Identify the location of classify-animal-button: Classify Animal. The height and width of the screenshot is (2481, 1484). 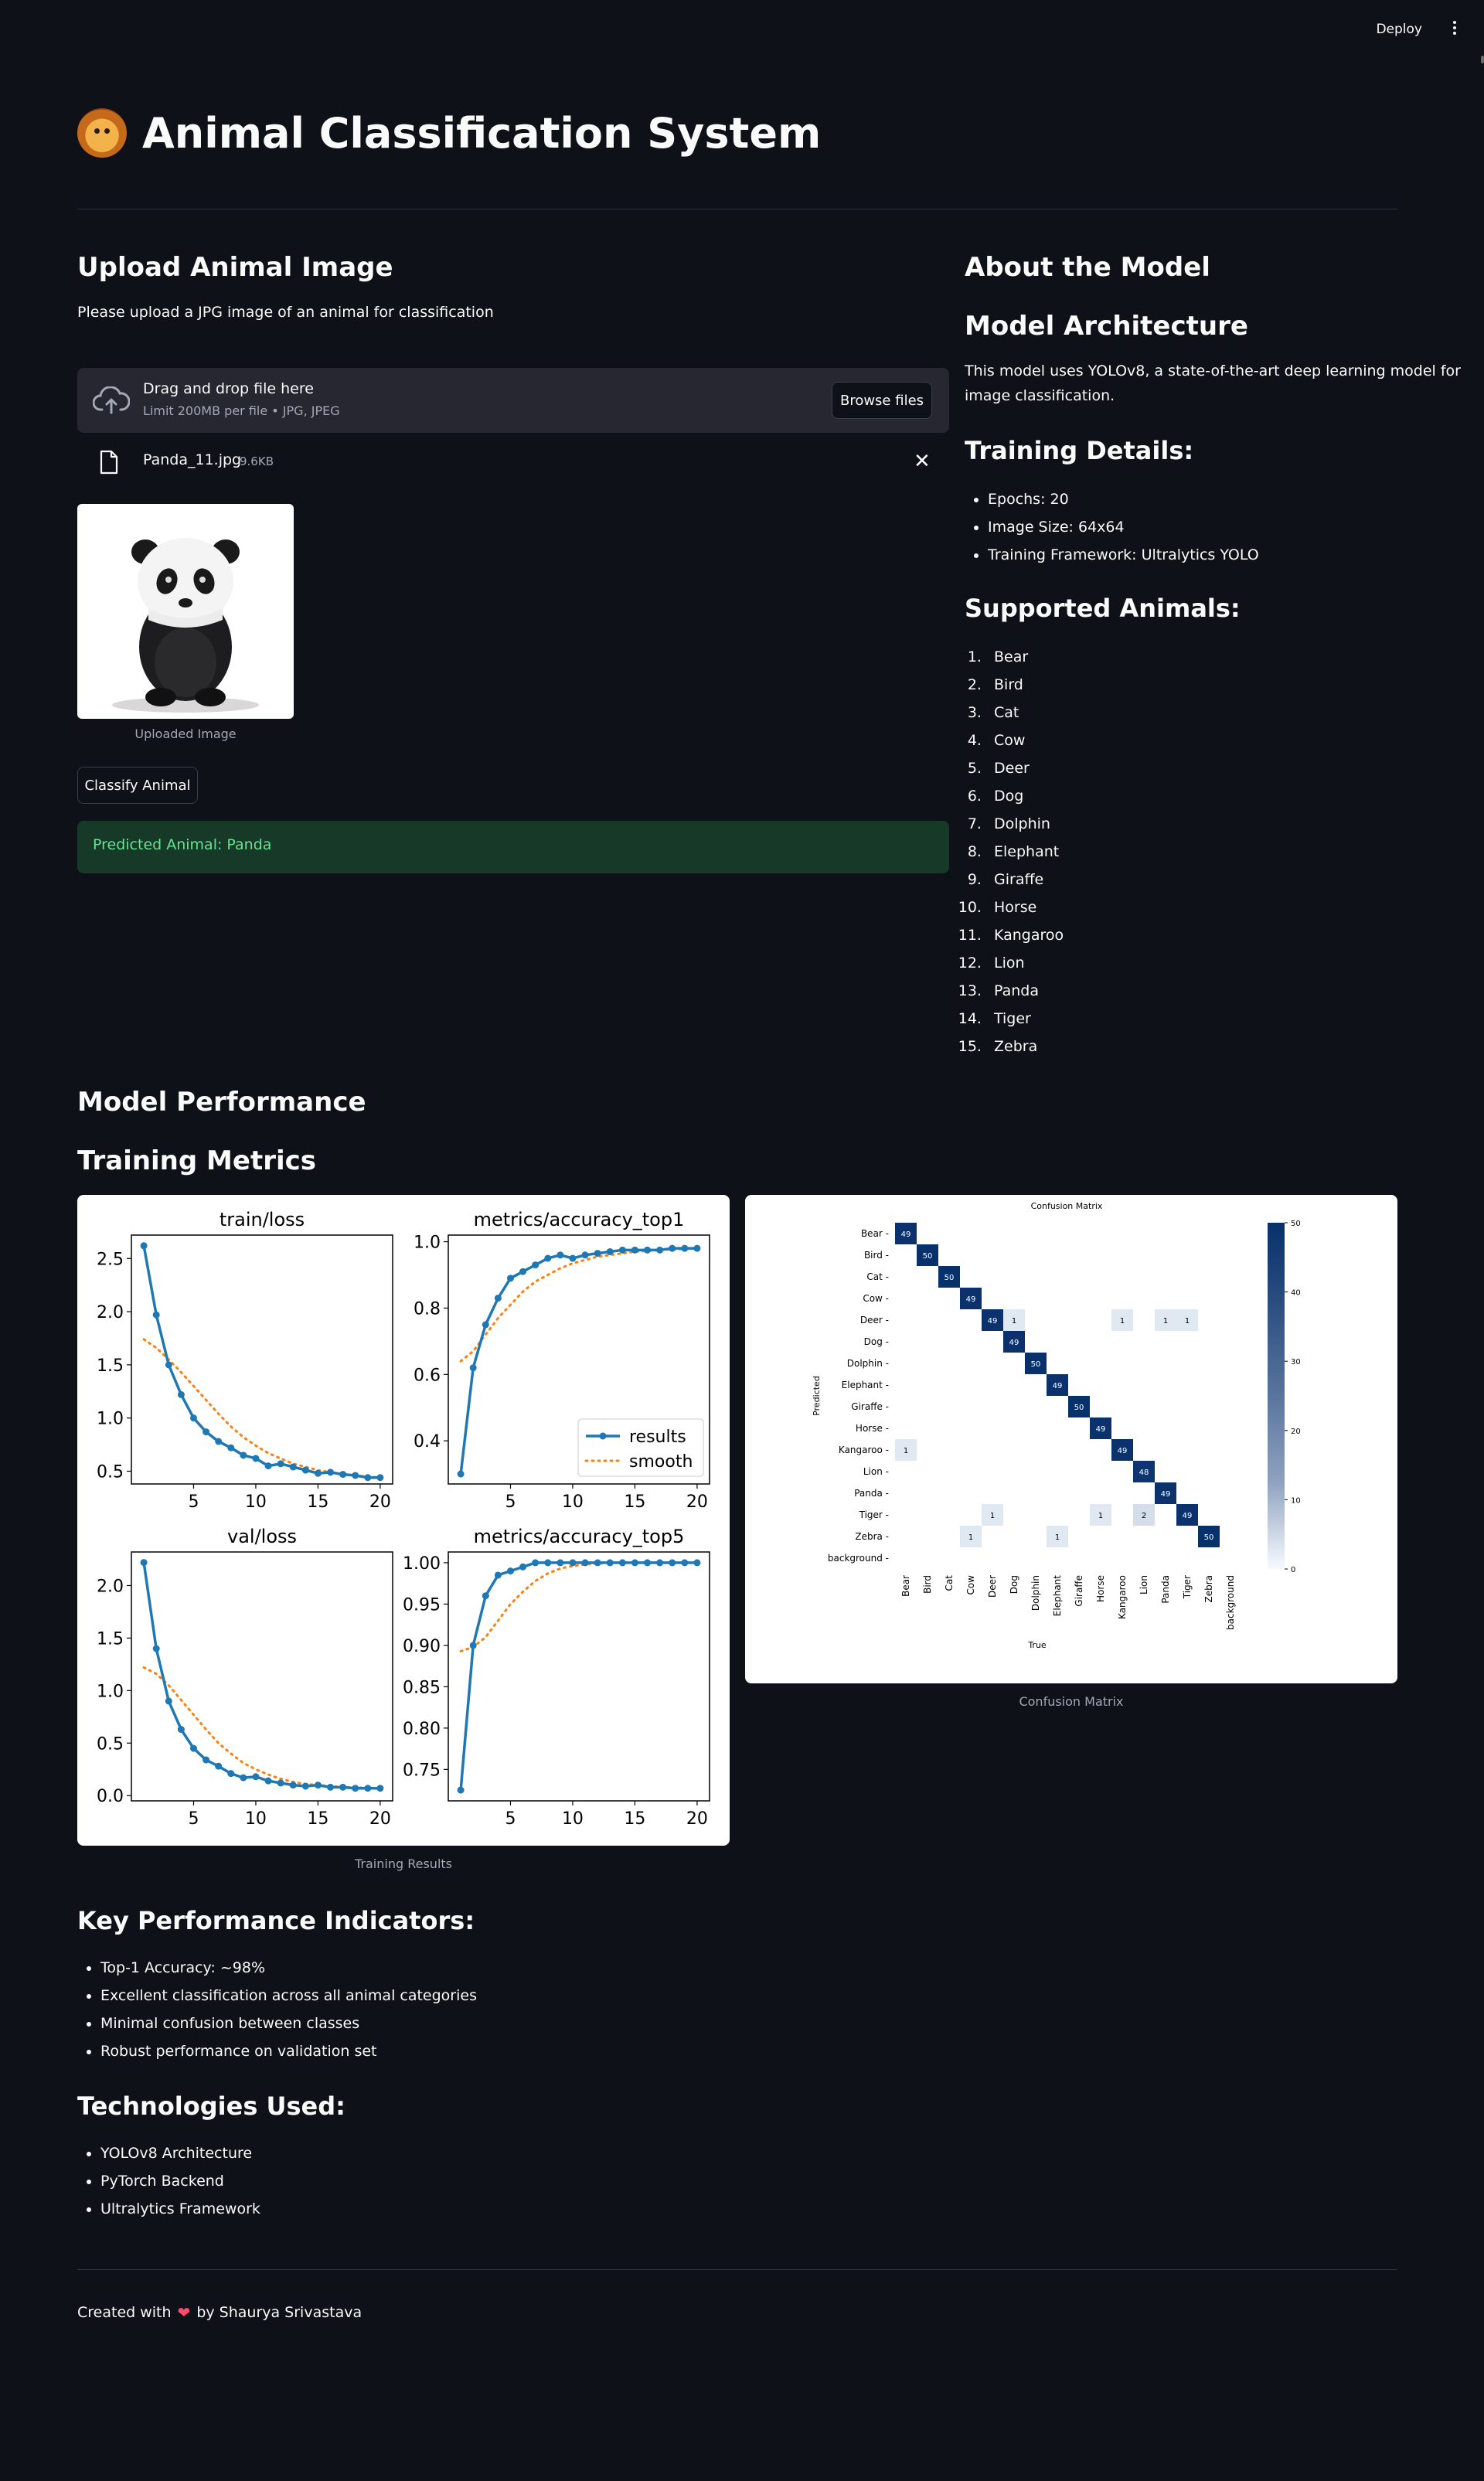
(137, 786).